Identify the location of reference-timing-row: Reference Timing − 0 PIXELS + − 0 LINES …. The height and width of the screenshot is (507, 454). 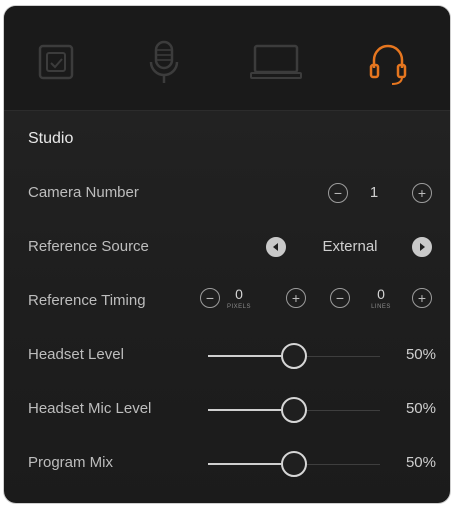
(227, 302).